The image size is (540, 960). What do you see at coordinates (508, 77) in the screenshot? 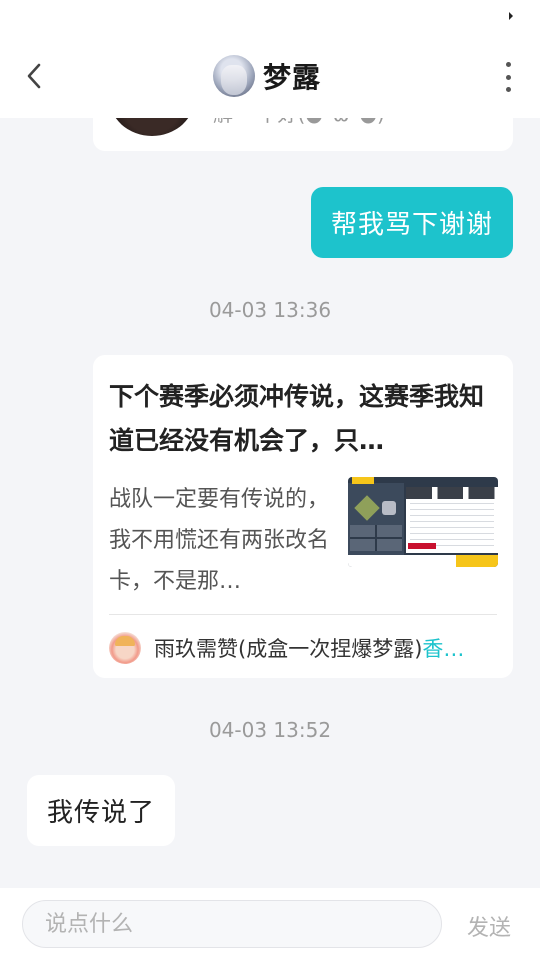
I see `more-options-button` at bounding box center [508, 77].